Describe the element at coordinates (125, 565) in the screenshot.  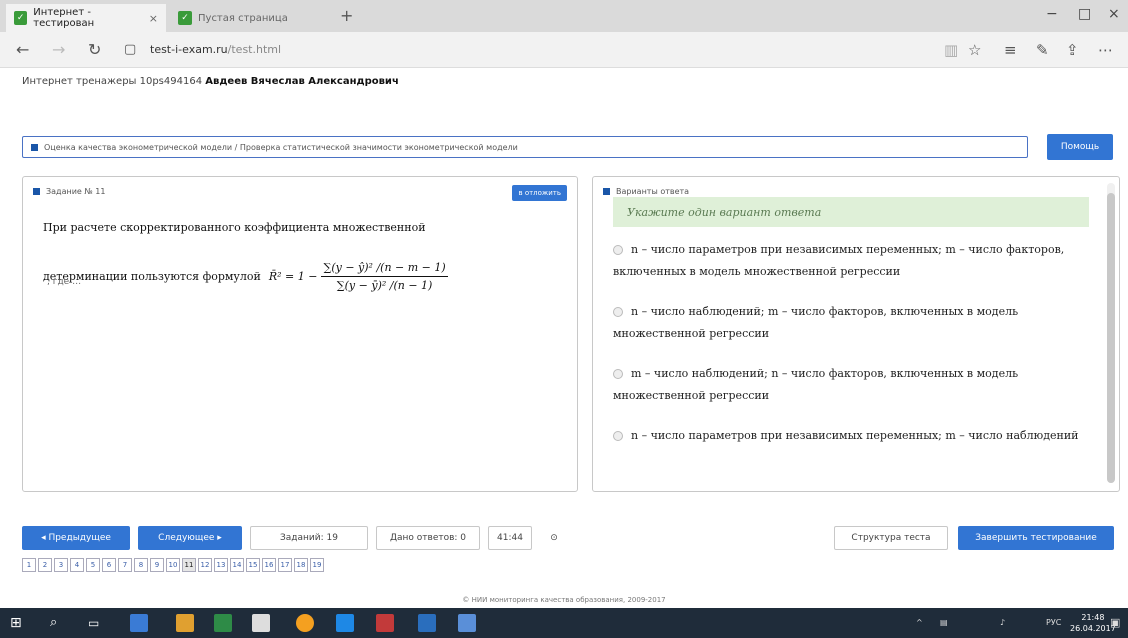
I see `page-number-button: 7` at that location.